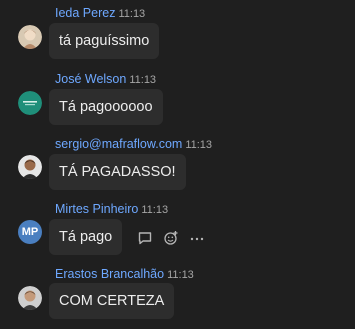 This screenshot has width=355, height=329. I want to click on add-reaction-icon, so click(171, 238).